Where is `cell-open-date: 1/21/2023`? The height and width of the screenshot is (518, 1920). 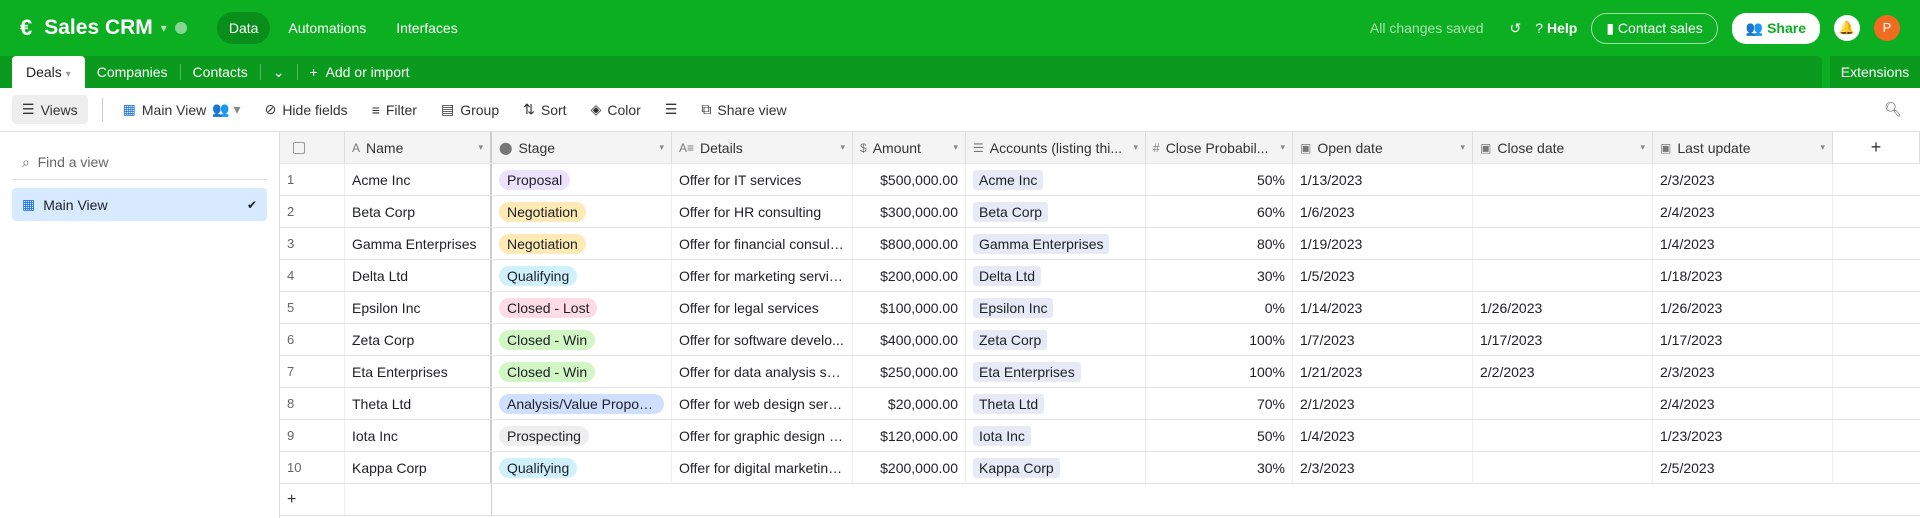 cell-open-date: 1/21/2023 is located at coordinates (1383, 371).